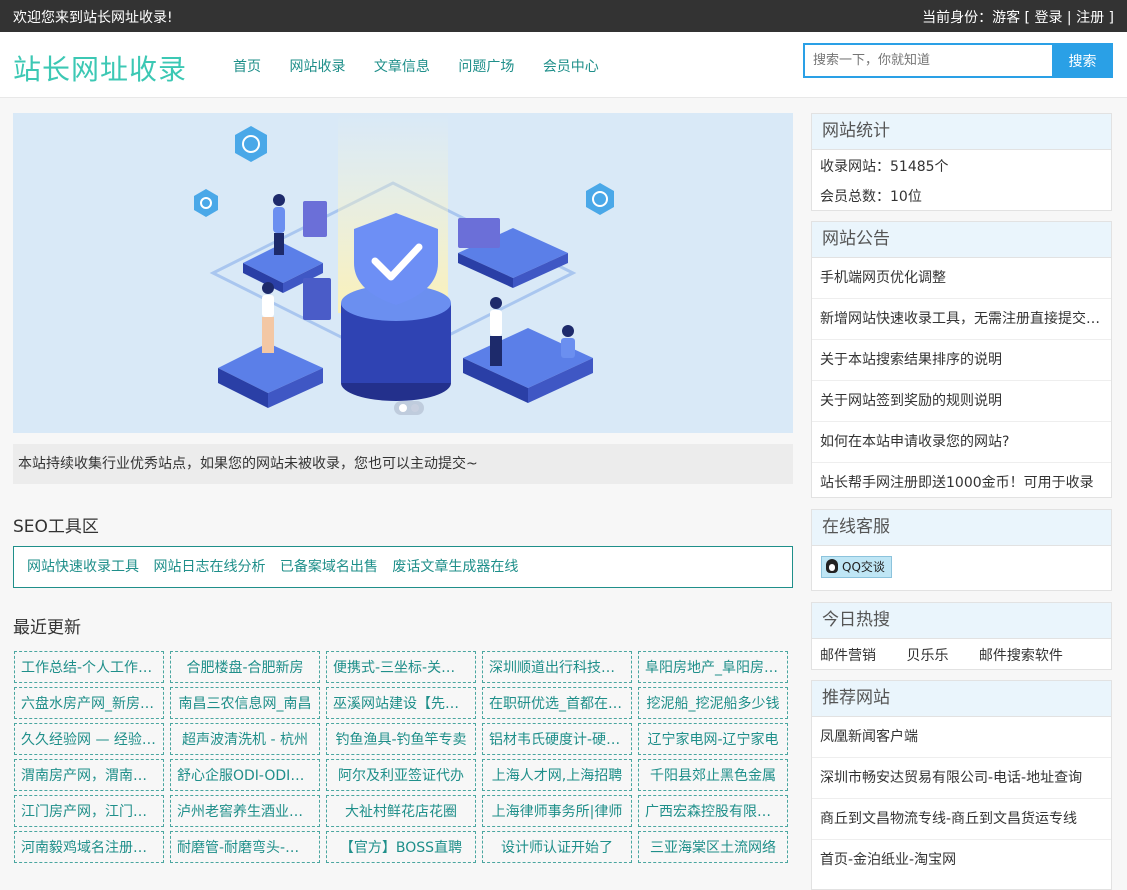  What do you see at coordinates (961, 483) in the screenshot?
I see `announcement-item: 站长帮手网注册即送1000金币！可用于收录` at bounding box center [961, 483].